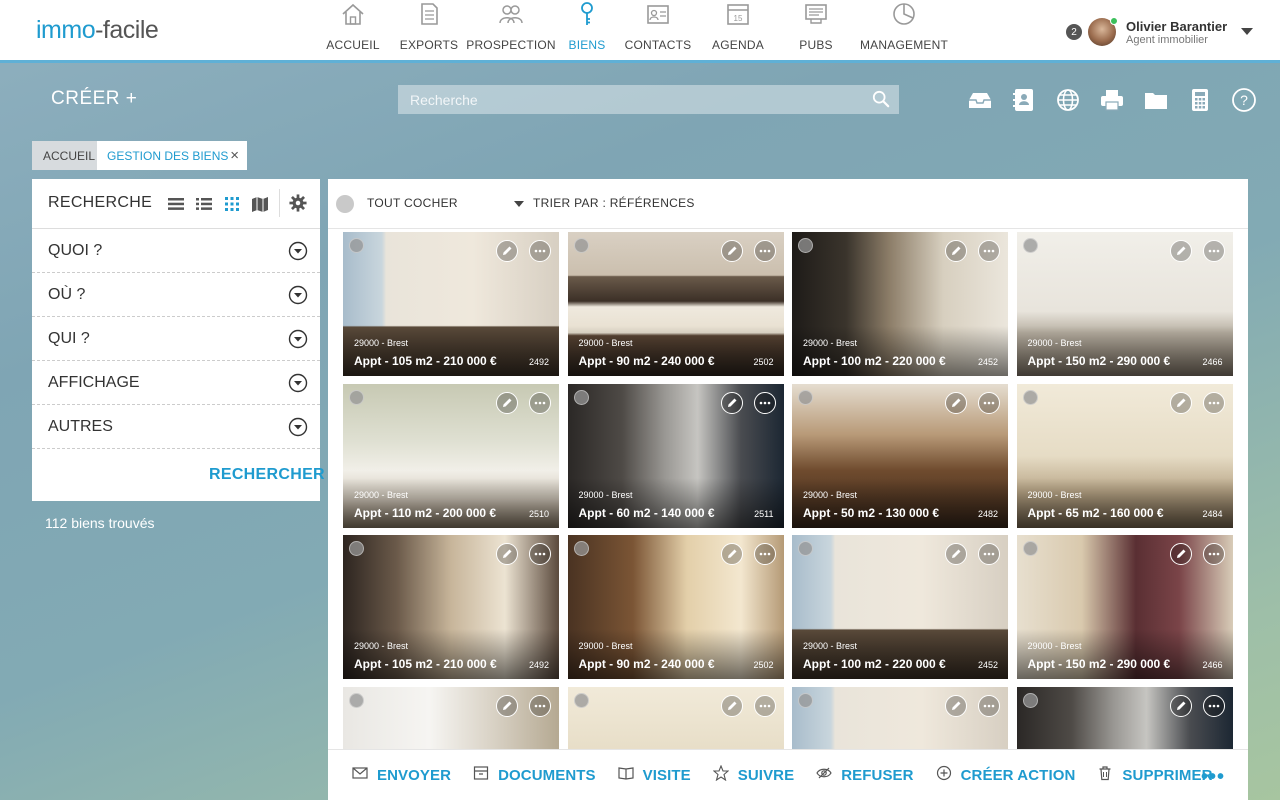 This screenshot has height=800, width=1280. What do you see at coordinates (1146, 32) in the screenshot?
I see `user-menu: 2 Olivier Barantier Agent immobilier` at bounding box center [1146, 32].